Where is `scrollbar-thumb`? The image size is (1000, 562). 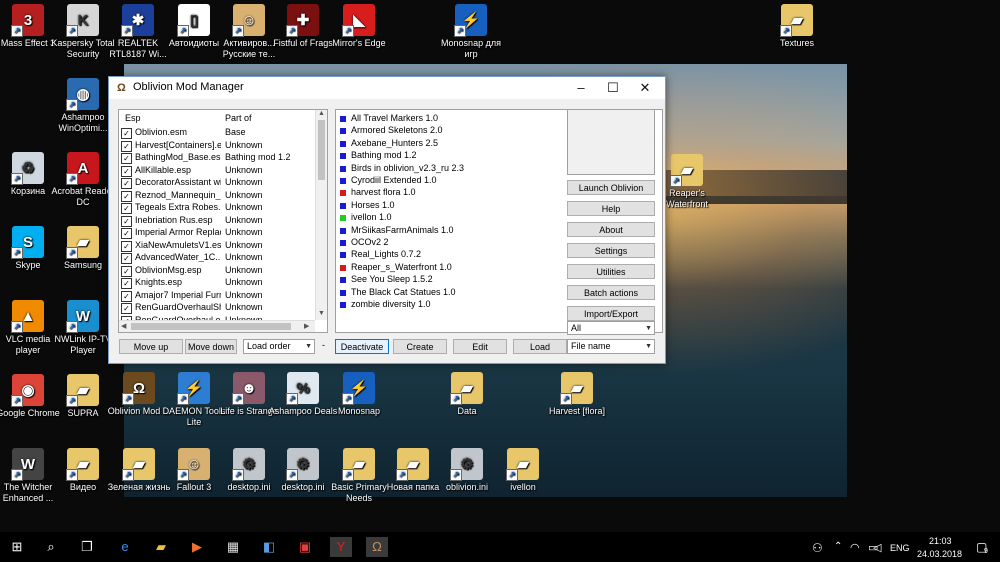 scrollbar-thumb is located at coordinates (321, 150).